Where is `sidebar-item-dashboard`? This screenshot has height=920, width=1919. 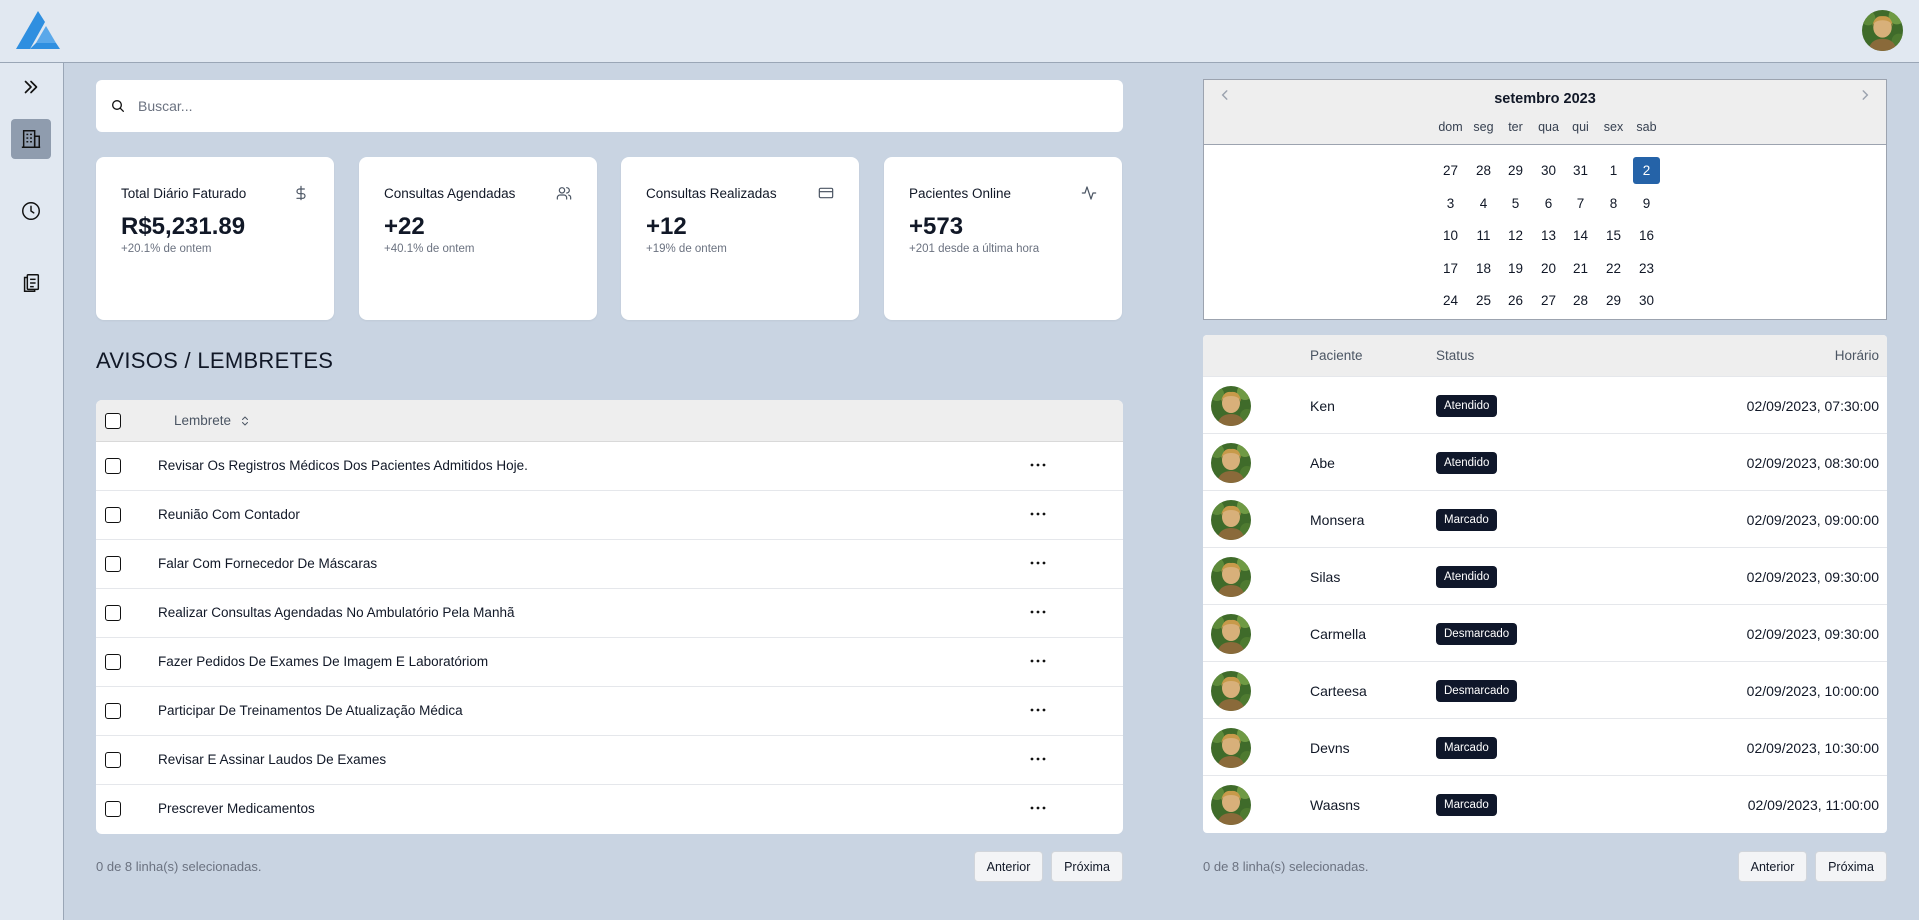
sidebar-item-dashboard is located at coordinates (31, 139).